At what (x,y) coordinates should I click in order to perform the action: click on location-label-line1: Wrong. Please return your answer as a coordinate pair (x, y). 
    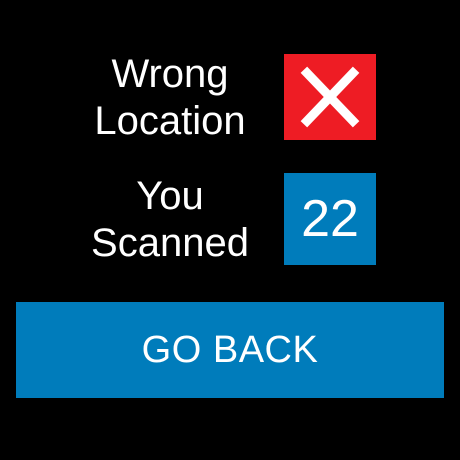
    Looking at the image, I should click on (170, 74).